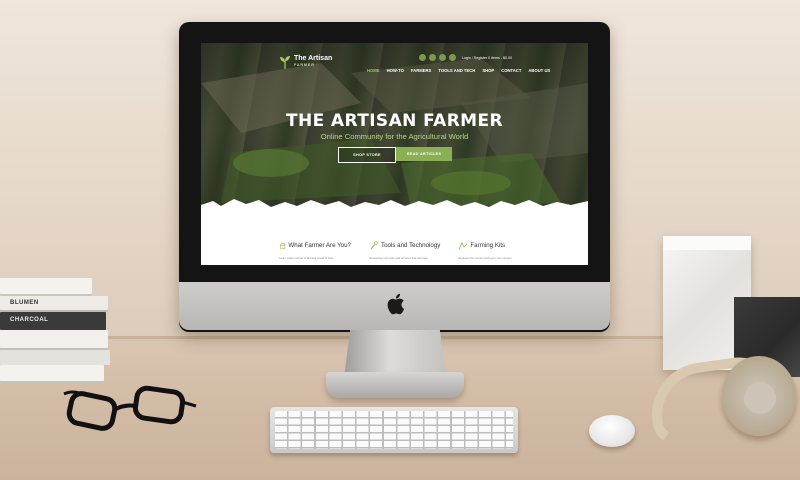 The width and height of the screenshot is (800, 480). I want to click on instagram-icon, so click(442, 57).